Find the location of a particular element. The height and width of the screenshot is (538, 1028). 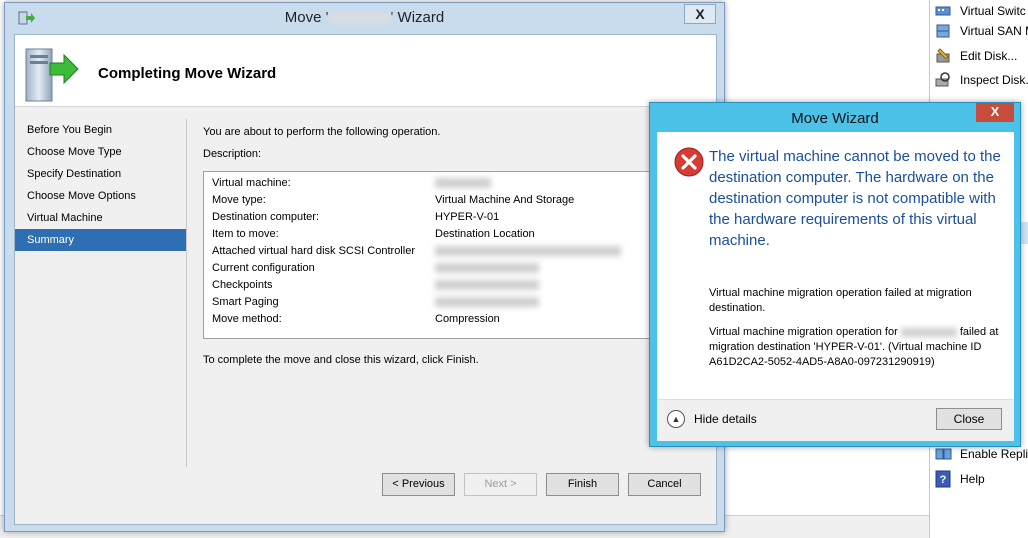

error-dialog-title: Move Wizard is located at coordinates (835, 118).